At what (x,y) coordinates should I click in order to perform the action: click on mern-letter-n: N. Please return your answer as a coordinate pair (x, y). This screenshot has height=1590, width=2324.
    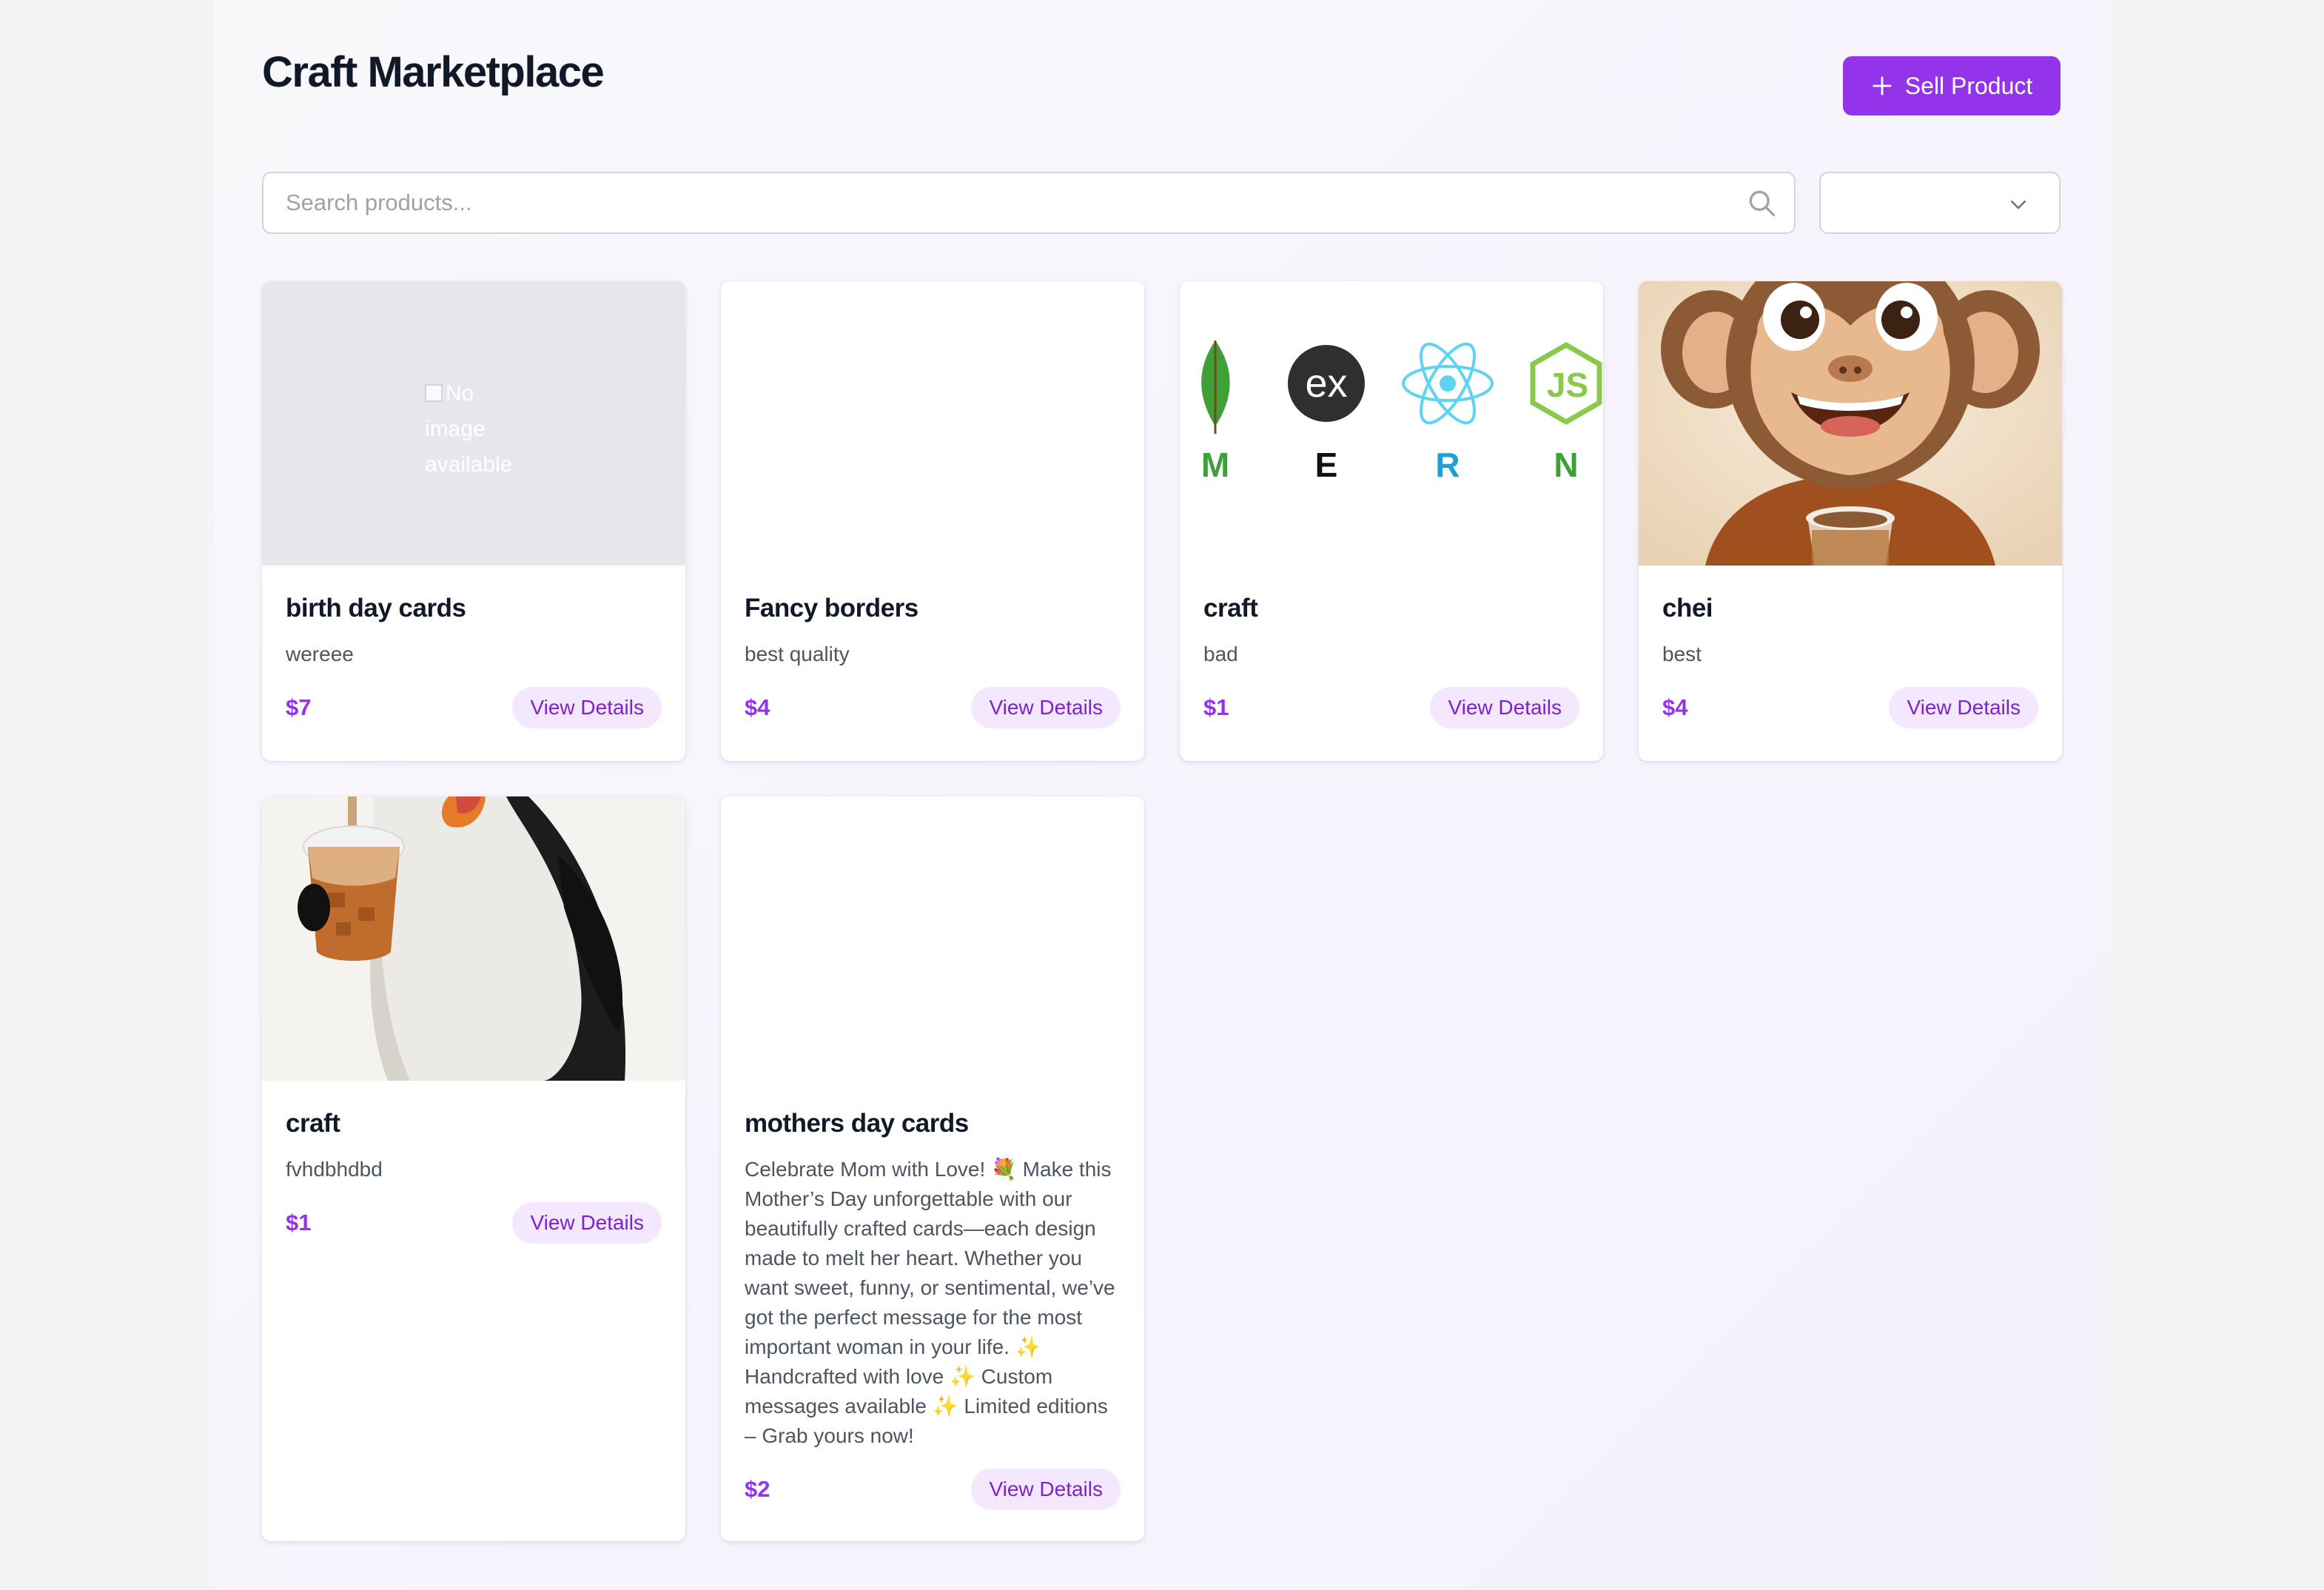
    Looking at the image, I should click on (1566, 465).